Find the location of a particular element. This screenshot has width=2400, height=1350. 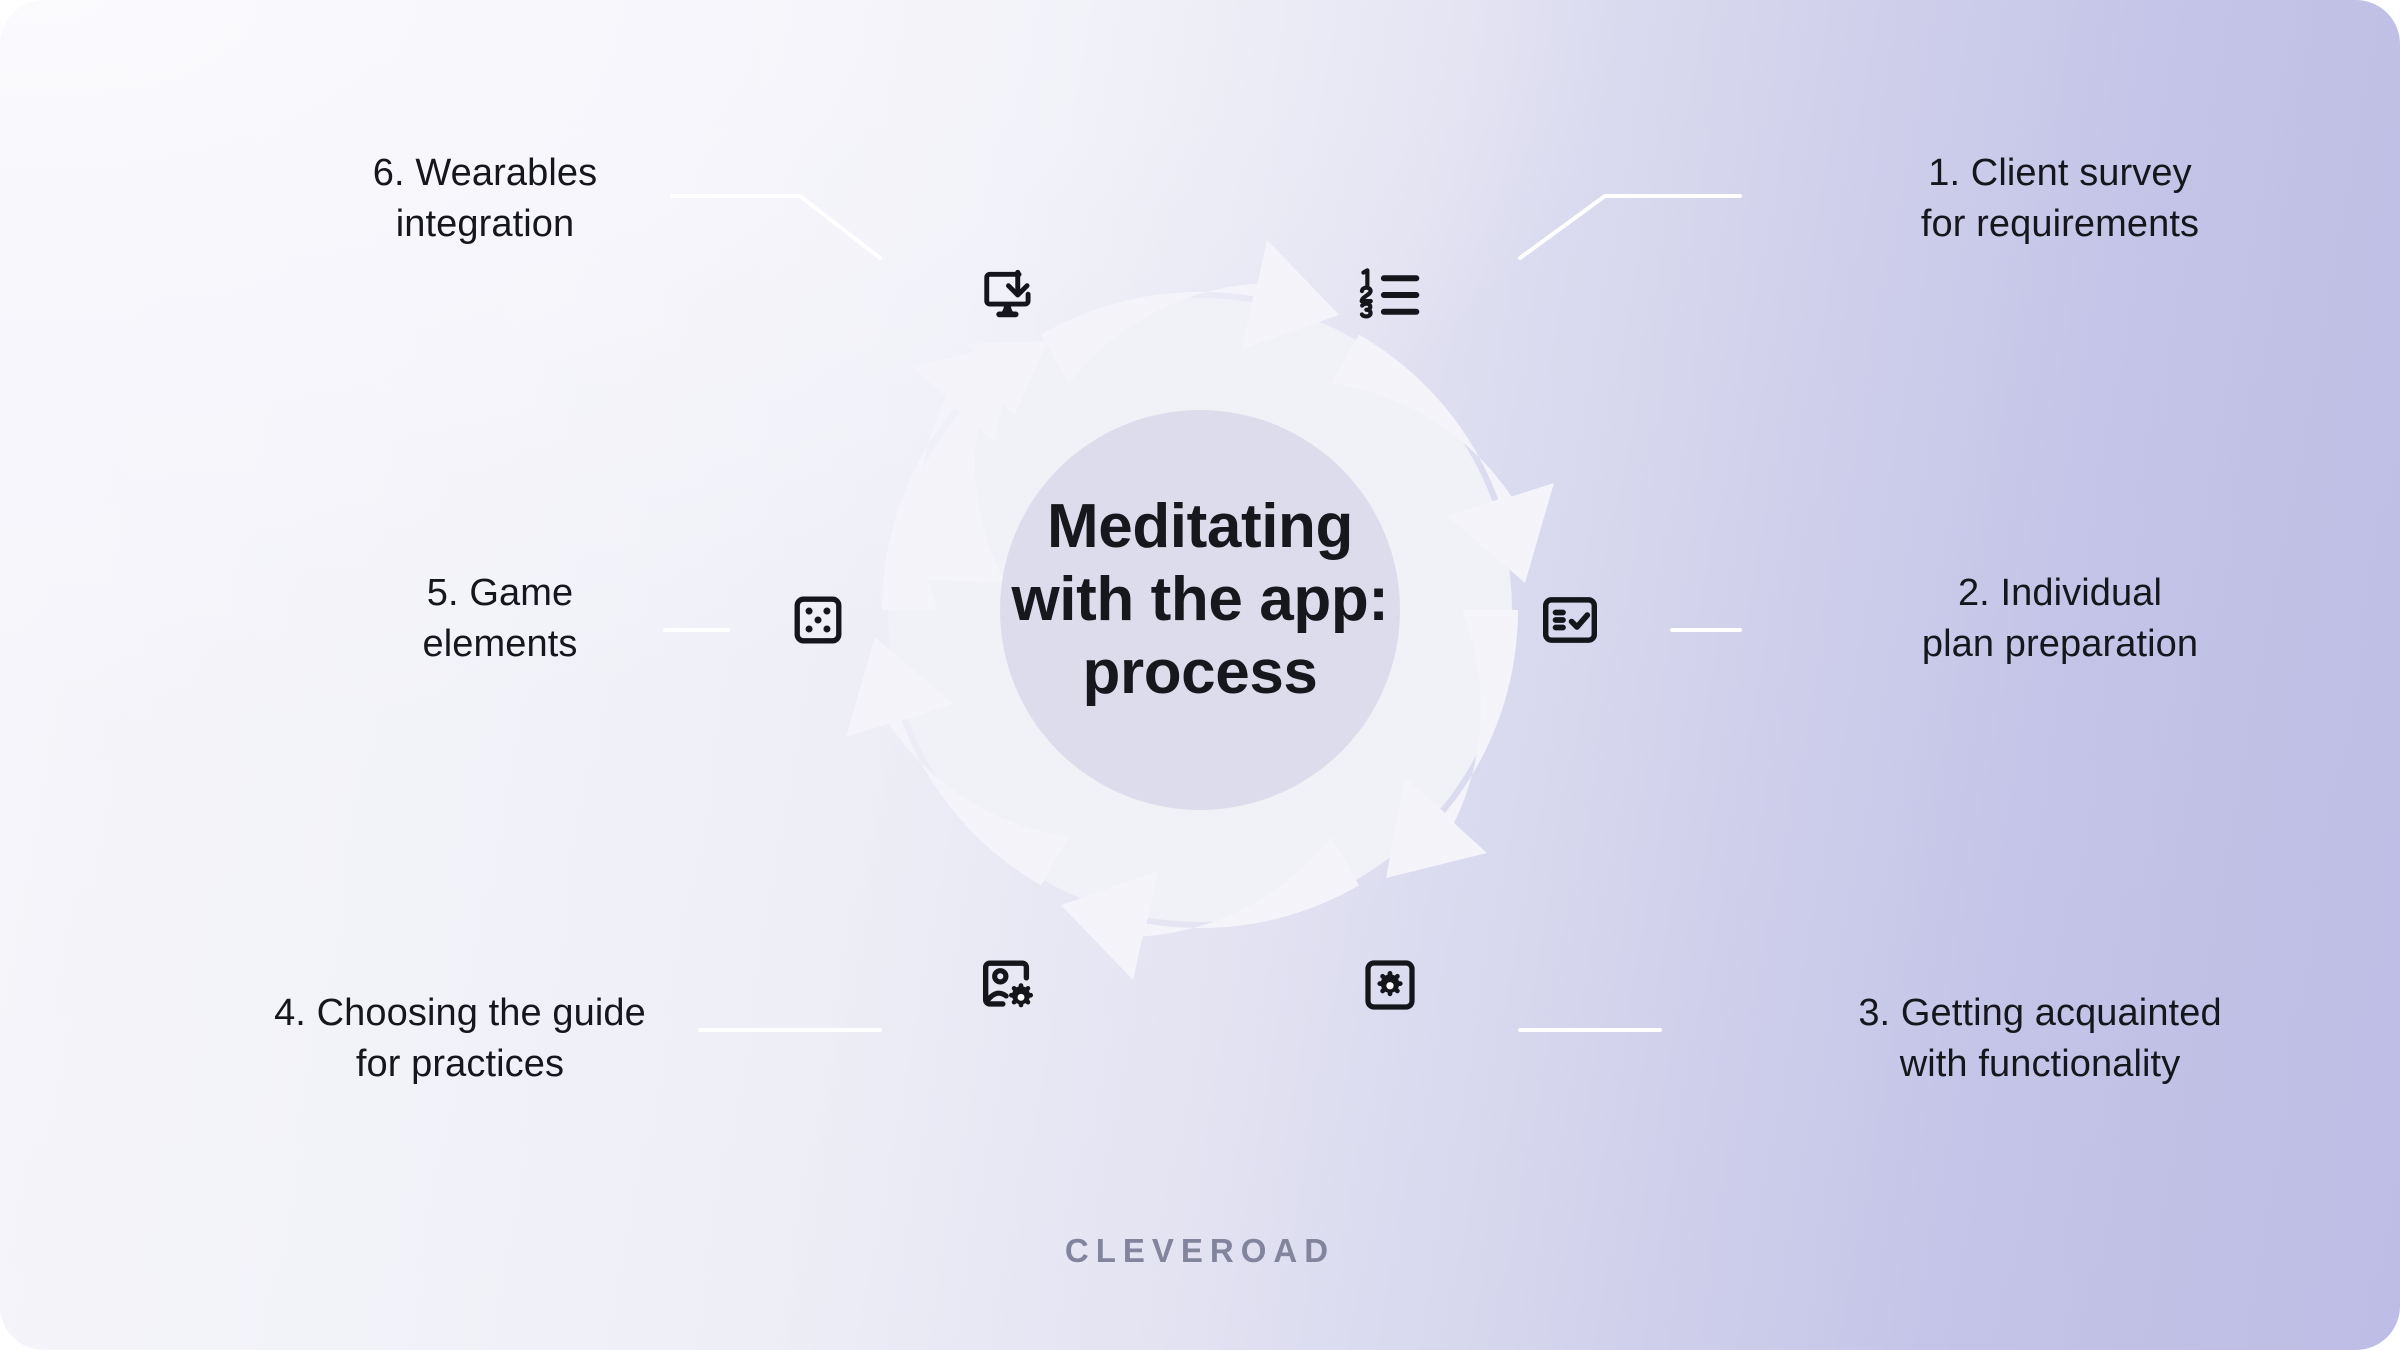

image-settings-icon is located at coordinates (1010, 985).